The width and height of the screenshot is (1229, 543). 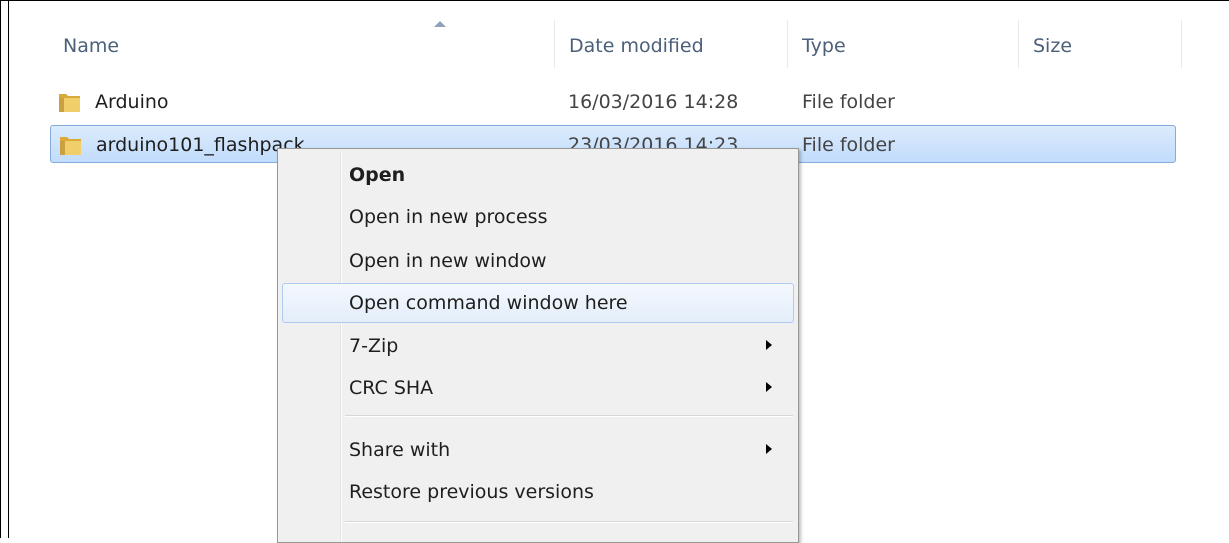 What do you see at coordinates (614, 0) in the screenshot?
I see `frame-top-border` at bounding box center [614, 0].